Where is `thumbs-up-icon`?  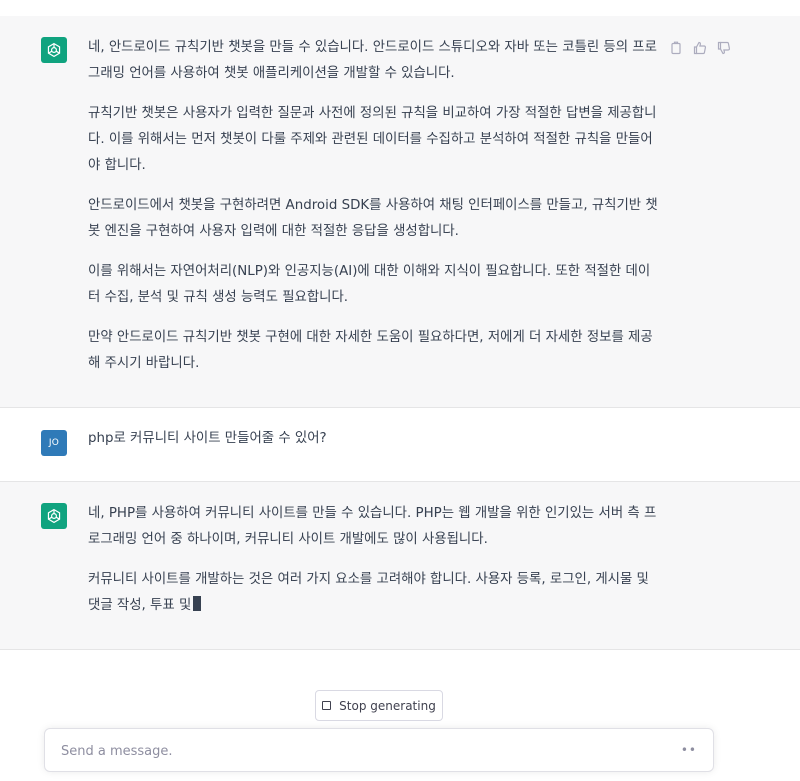
thumbs-up-icon is located at coordinates (700, 48).